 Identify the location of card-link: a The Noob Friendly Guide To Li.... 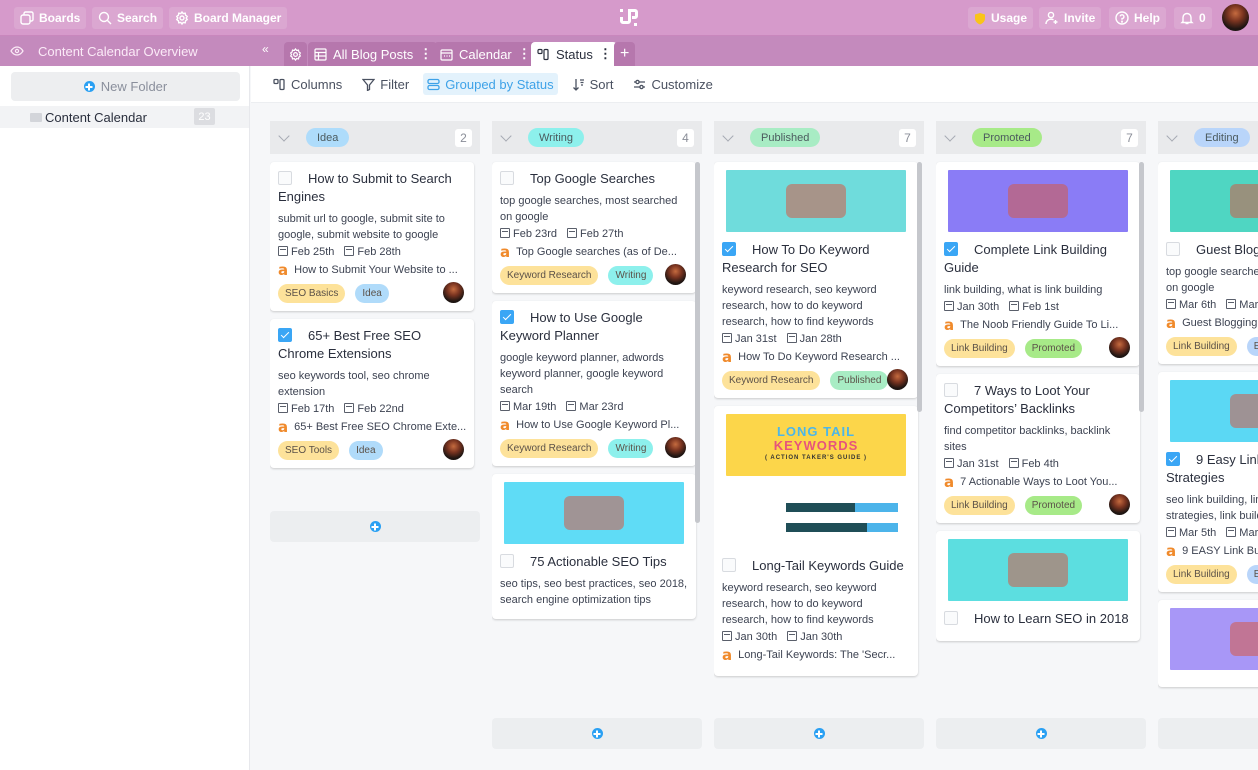
(1038, 325).